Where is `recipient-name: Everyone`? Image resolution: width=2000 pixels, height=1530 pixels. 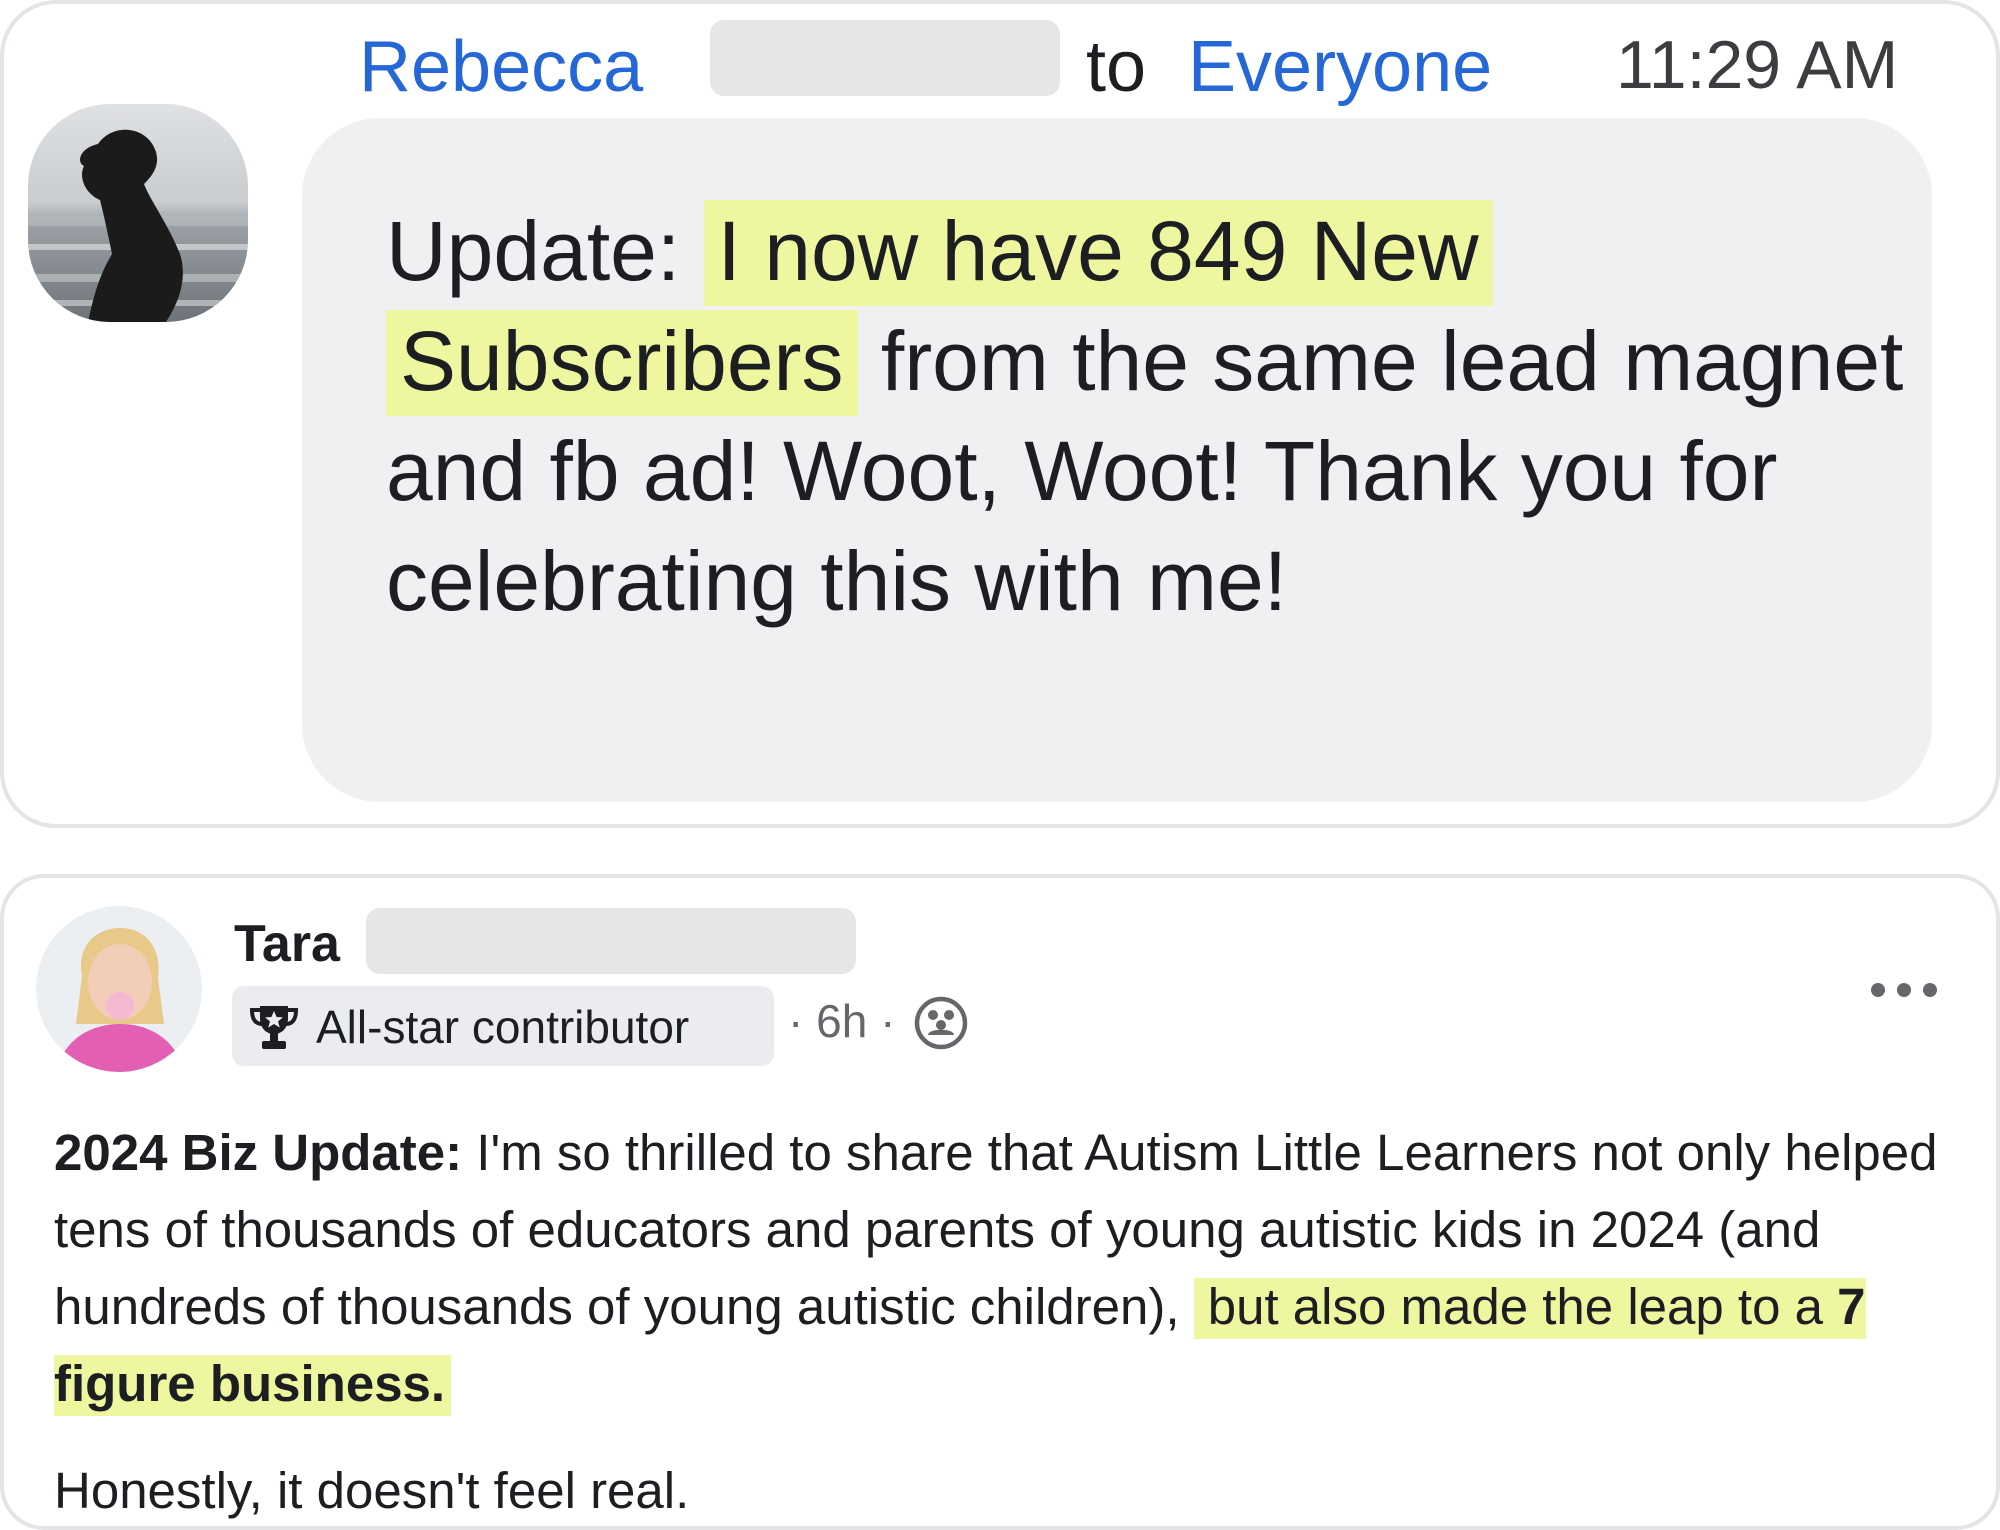 recipient-name: Everyone is located at coordinates (1340, 67).